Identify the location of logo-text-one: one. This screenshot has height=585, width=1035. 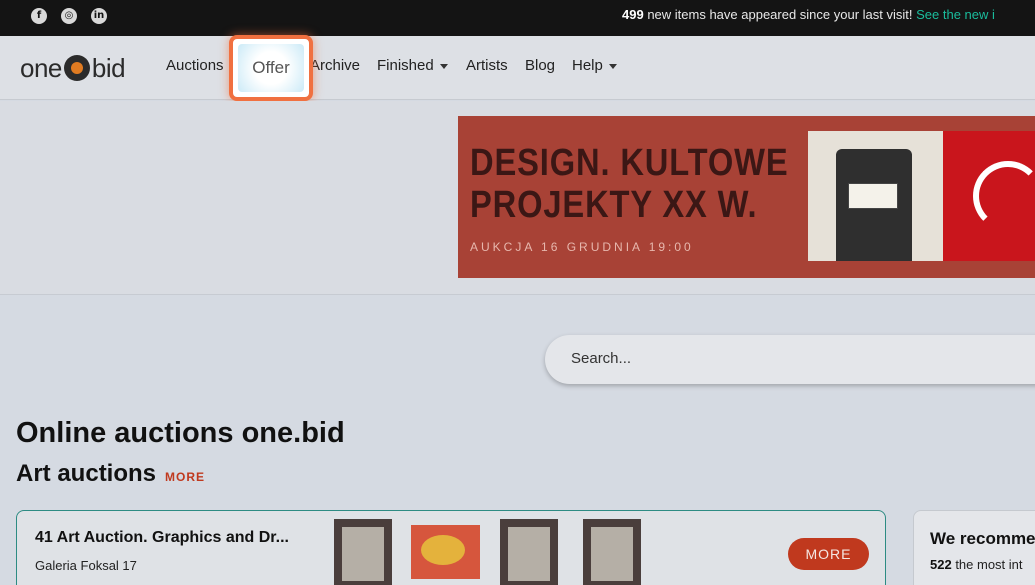
(41, 67).